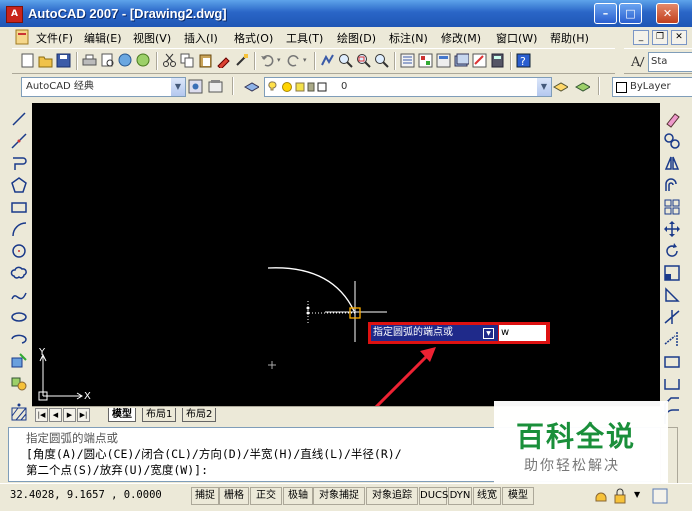 This screenshot has width=692, height=511. What do you see at coordinates (497, 60) in the screenshot?
I see `quickcalc-icon` at bounding box center [497, 60].